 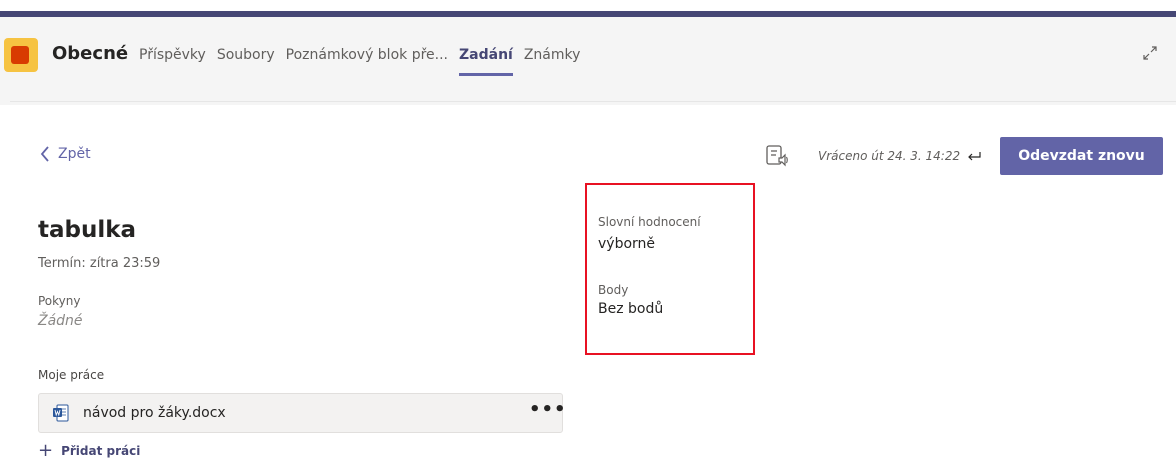 I want to click on instructions-value: Žádné, so click(x=60, y=321).